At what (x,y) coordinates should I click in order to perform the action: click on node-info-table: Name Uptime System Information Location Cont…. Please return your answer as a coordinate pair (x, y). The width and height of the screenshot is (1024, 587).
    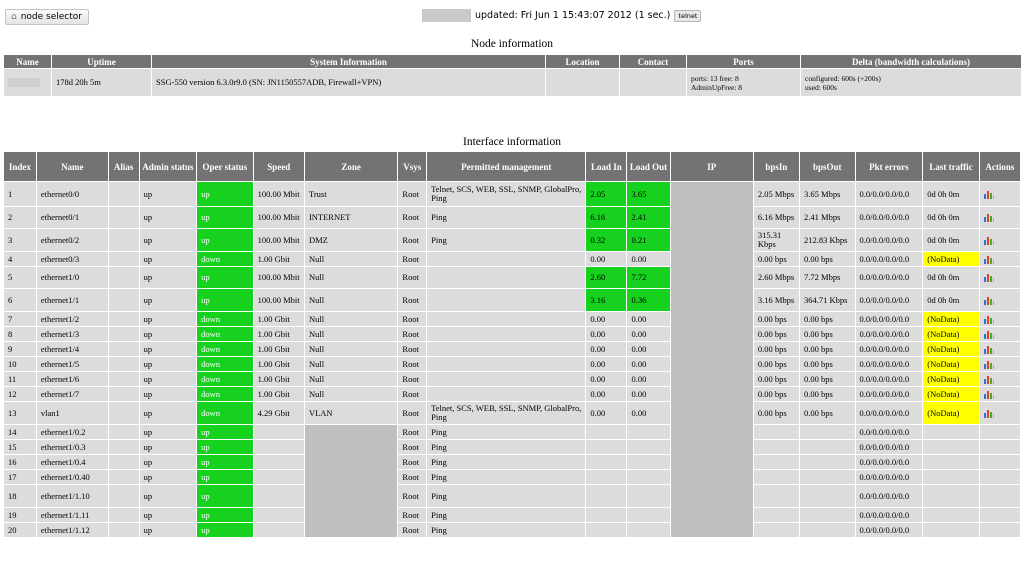
    Looking at the image, I should click on (512, 75).